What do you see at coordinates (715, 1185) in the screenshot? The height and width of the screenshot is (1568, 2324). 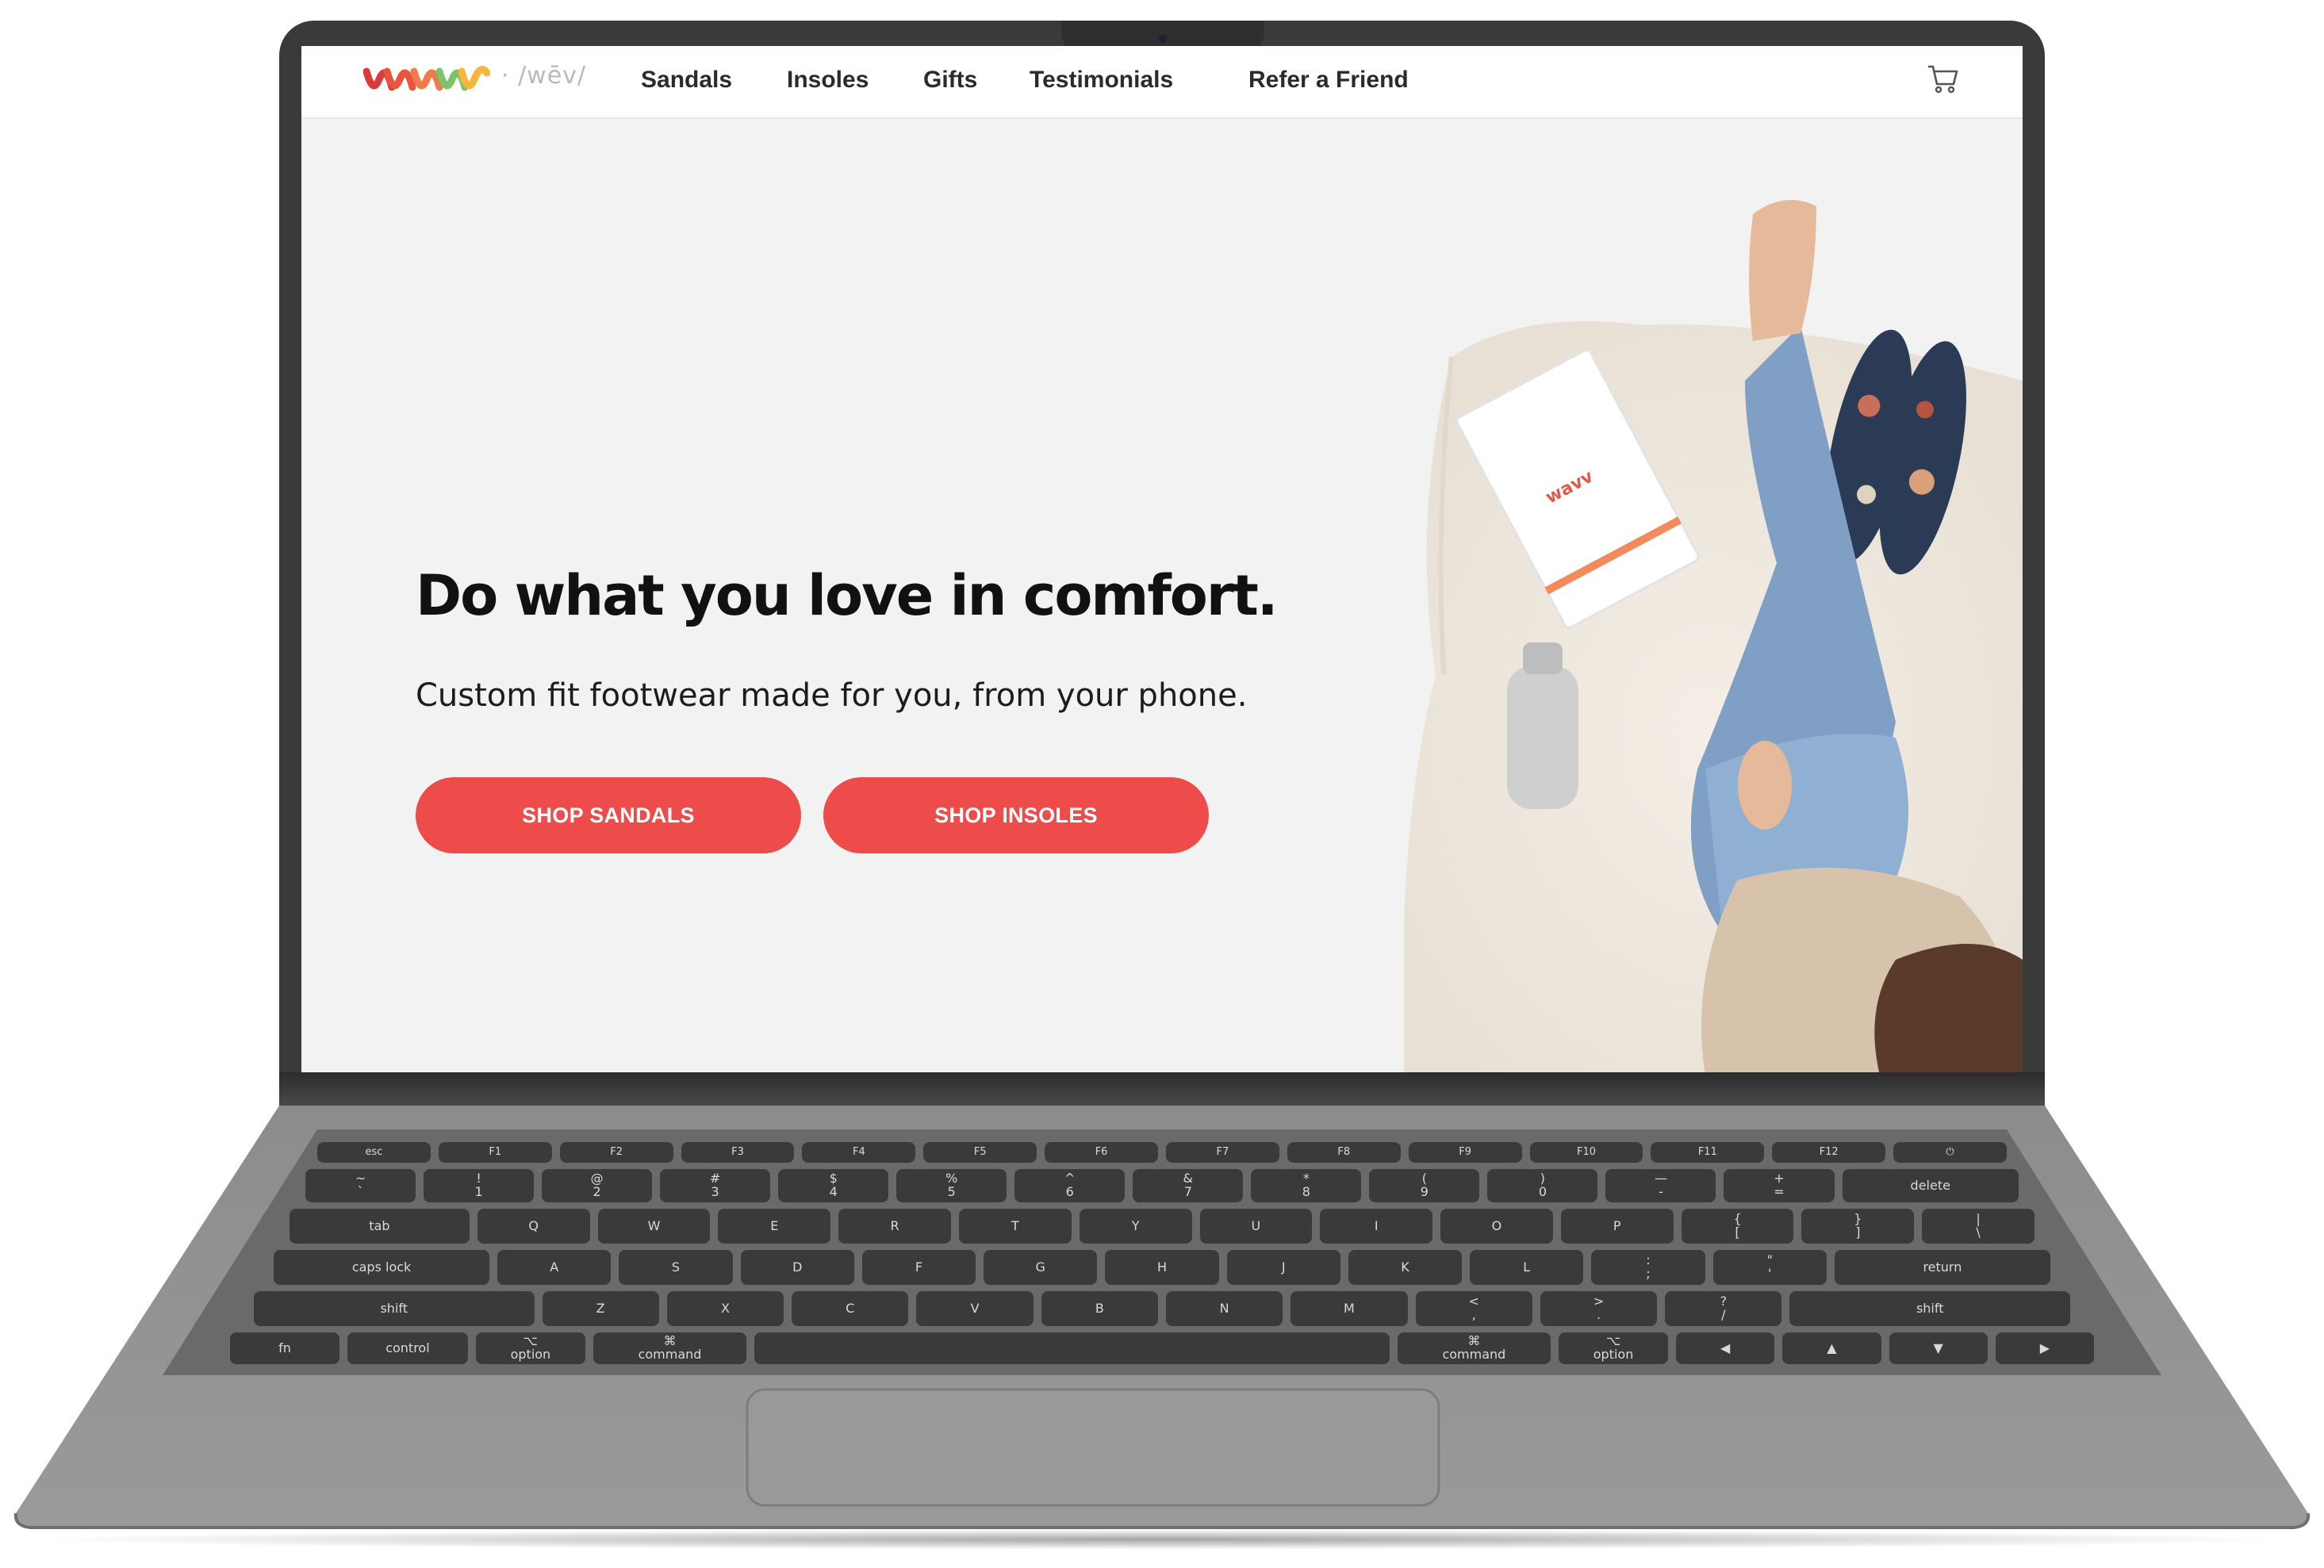 I see `key-3: # 3` at bounding box center [715, 1185].